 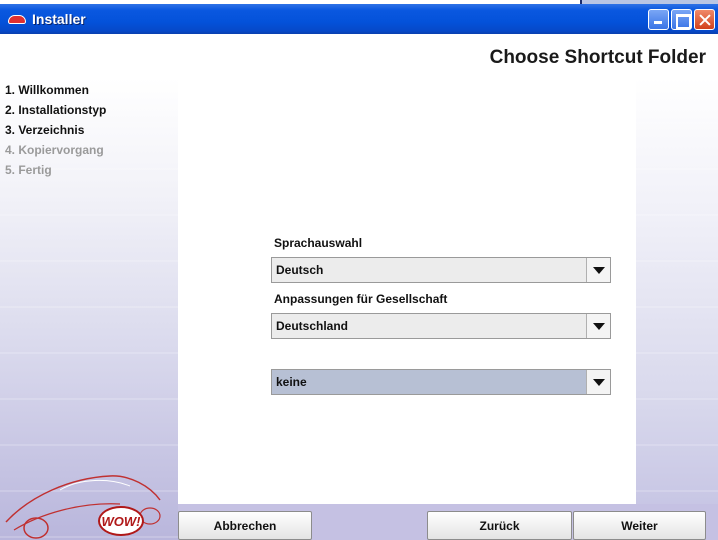 I want to click on language-select: Deutsch, so click(x=441, y=270).